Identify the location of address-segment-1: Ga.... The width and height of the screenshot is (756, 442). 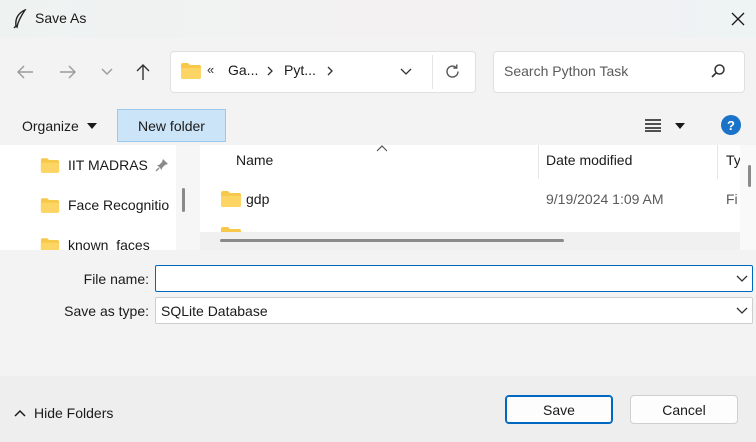
(243, 70).